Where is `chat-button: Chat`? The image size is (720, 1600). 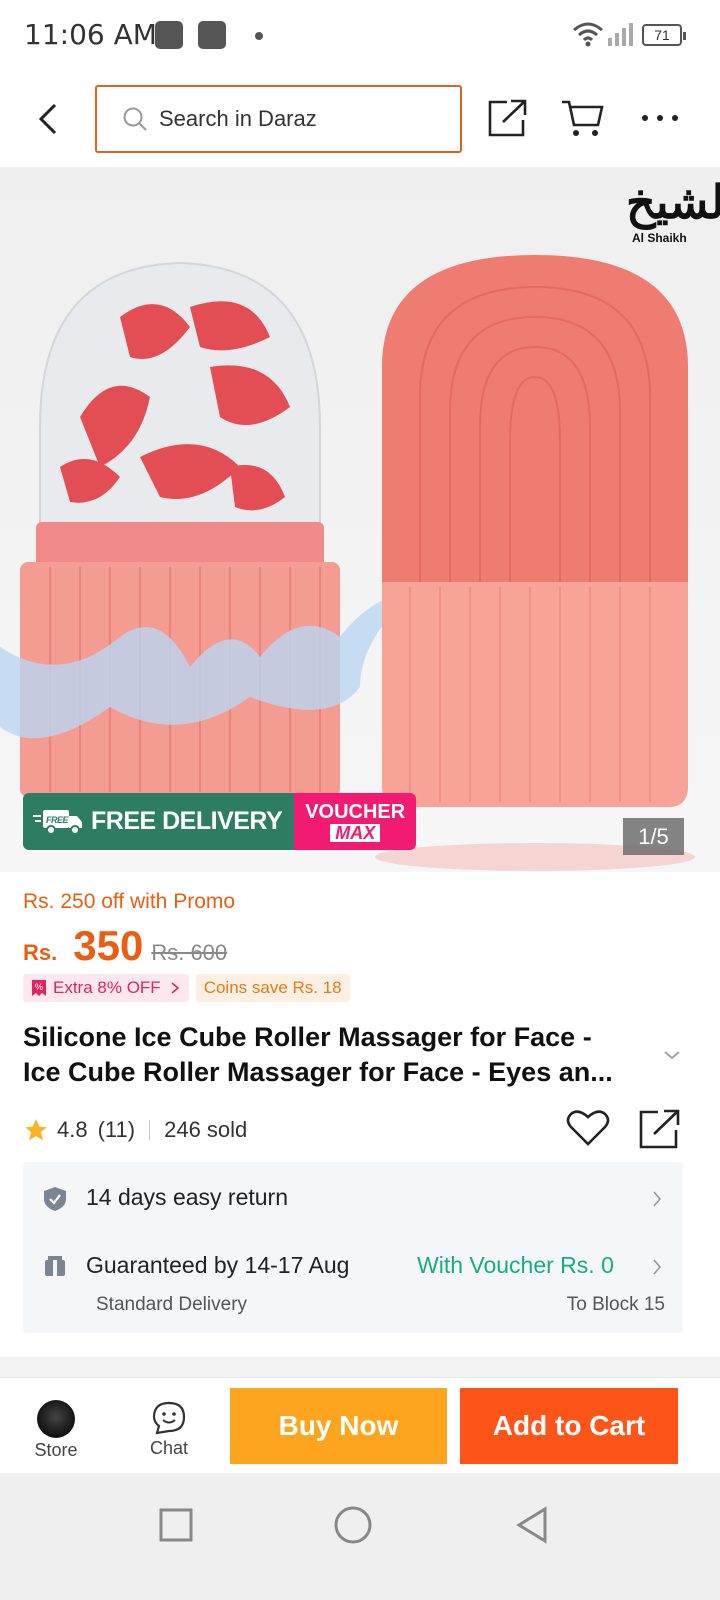 chat-button: Chat is located at coordinates (169, 1429).